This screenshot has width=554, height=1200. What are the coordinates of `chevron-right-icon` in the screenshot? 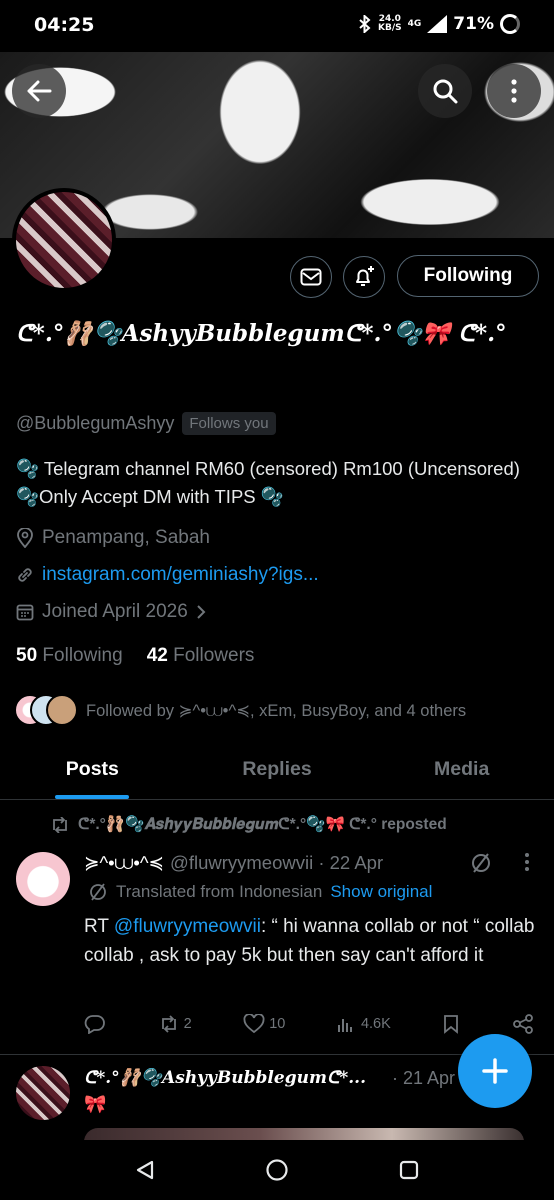 It's located at (201, 612).